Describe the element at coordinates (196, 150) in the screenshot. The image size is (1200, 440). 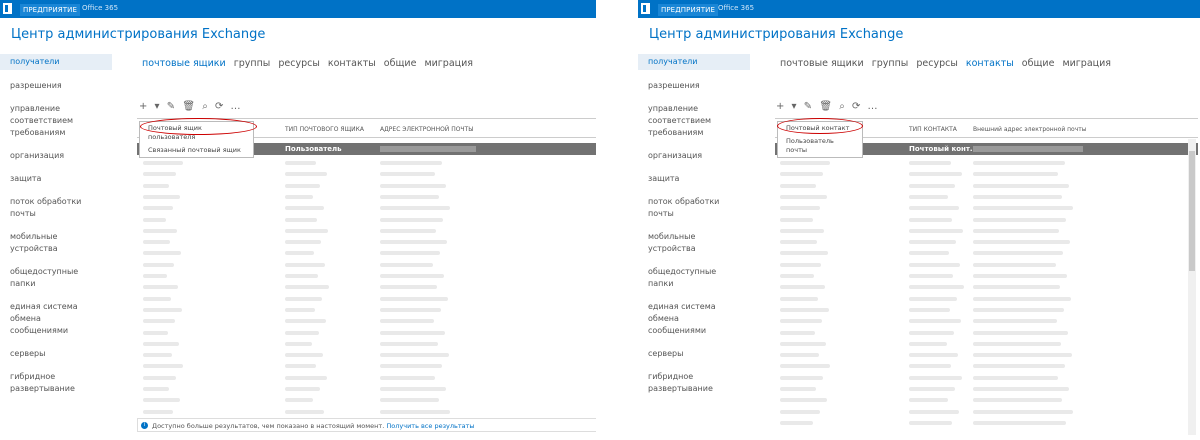
I see `menu-linked-mailbox: Связанный почтовый ящик` at that location.